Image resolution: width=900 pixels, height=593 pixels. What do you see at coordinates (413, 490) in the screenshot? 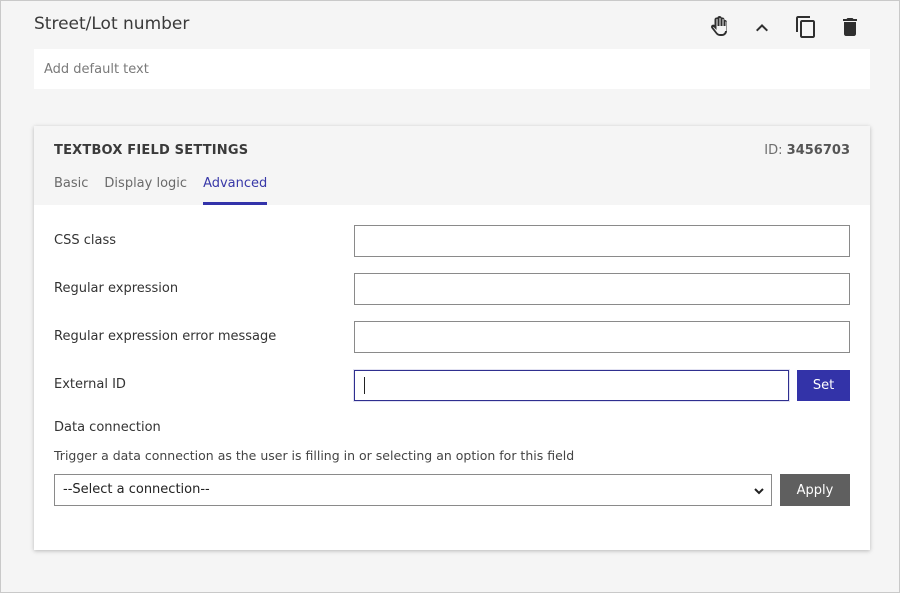
I see `data-connection-select: --Select a connection--` at bounding box center [413, 490].